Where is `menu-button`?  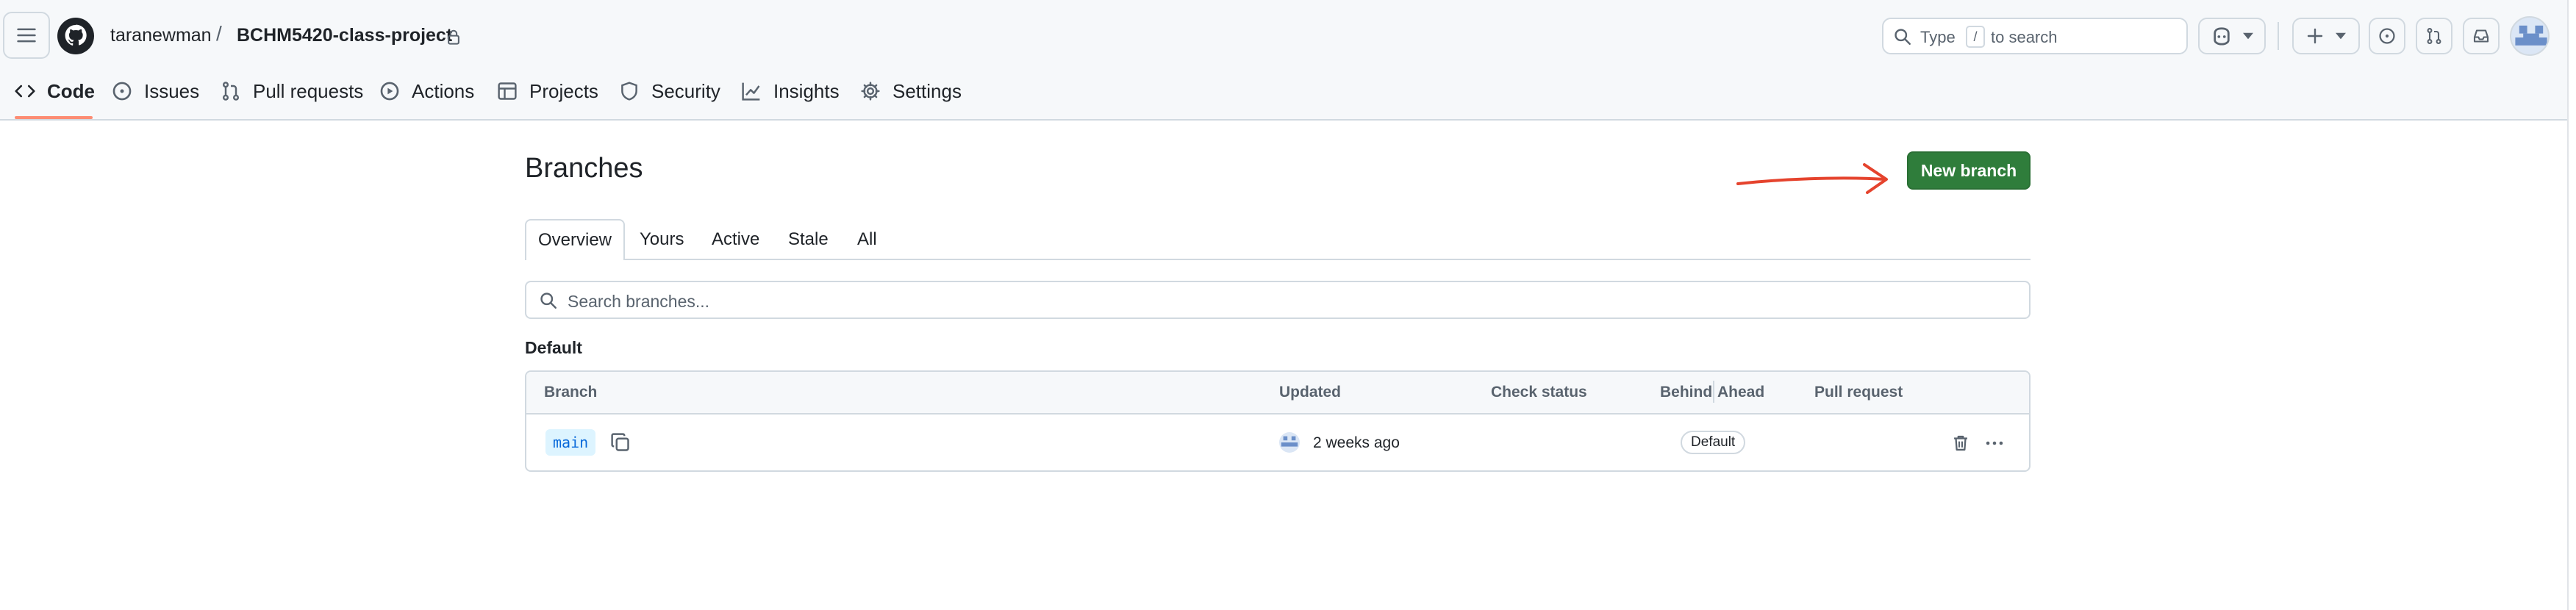
menu-button is located at coordinates (26, 35).